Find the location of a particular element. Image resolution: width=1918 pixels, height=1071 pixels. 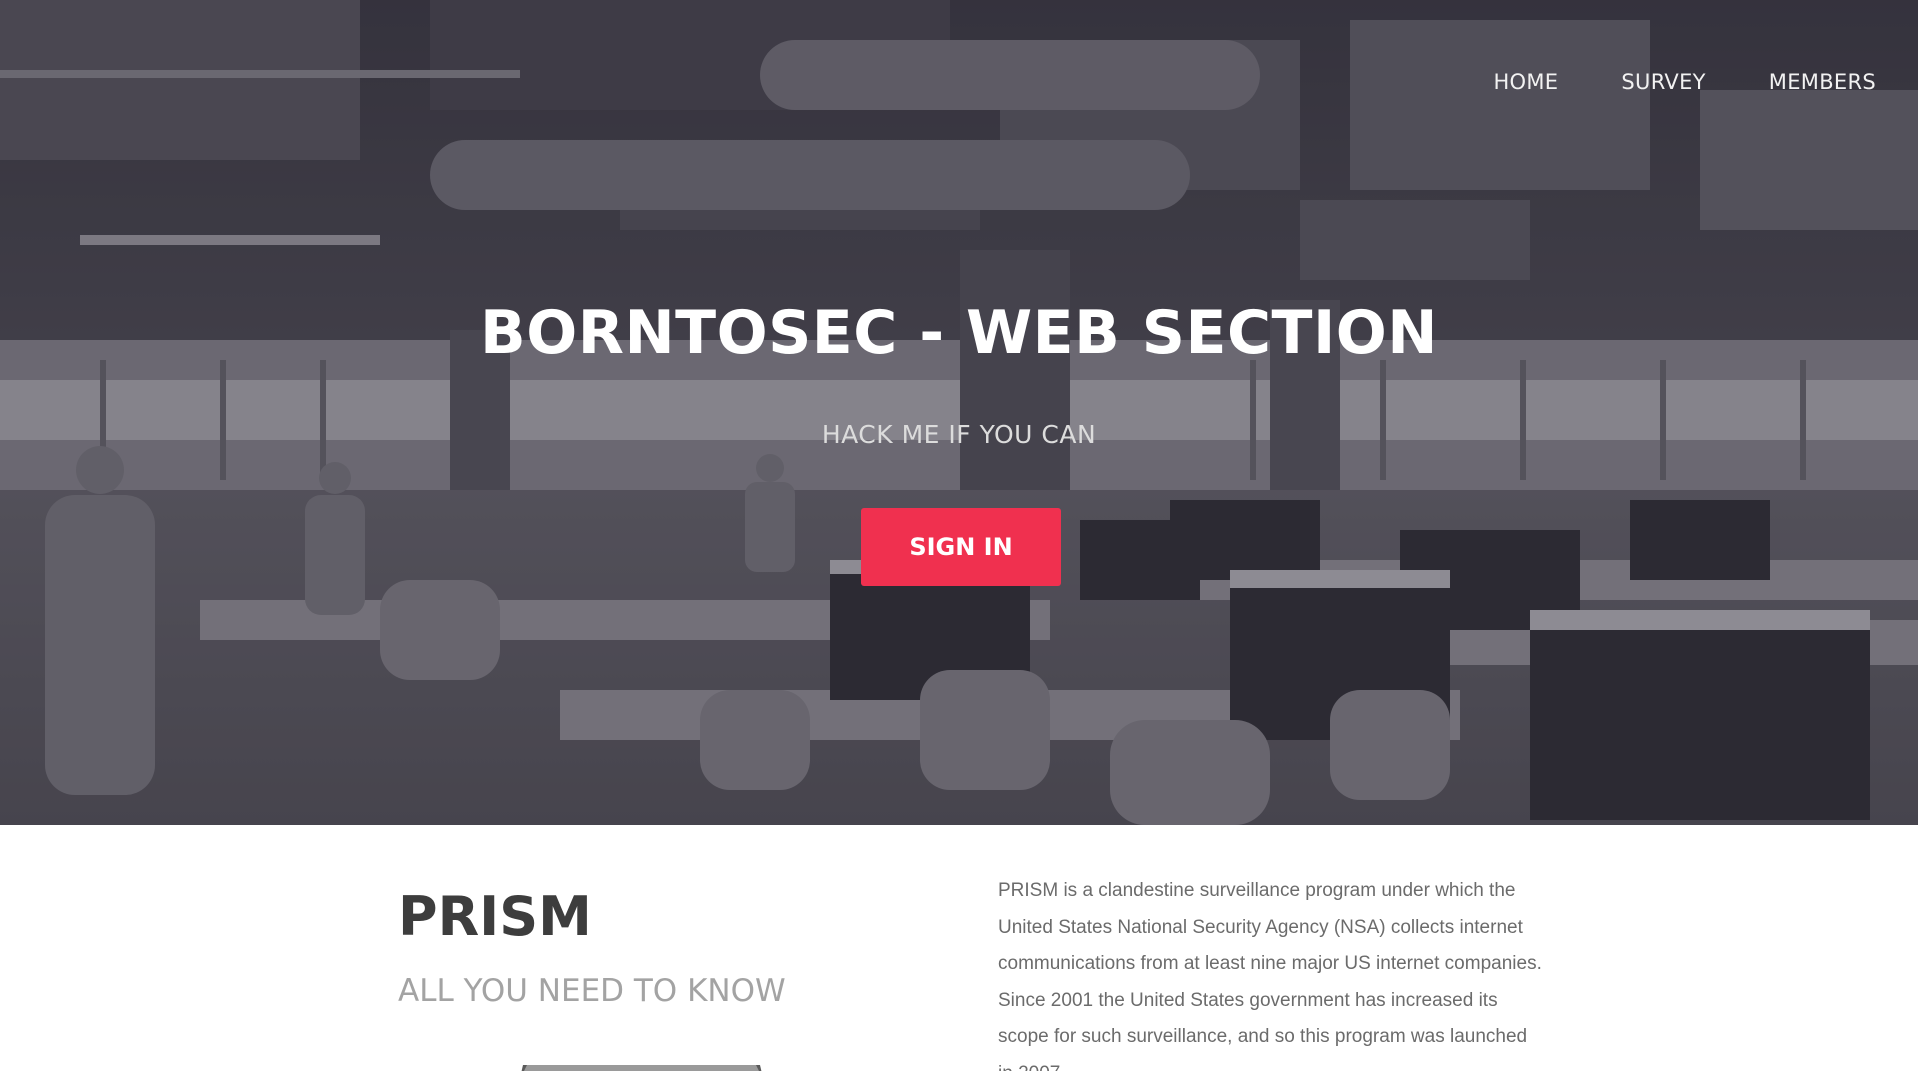

prism-title: PRISM is located at coordinates (495, 916).